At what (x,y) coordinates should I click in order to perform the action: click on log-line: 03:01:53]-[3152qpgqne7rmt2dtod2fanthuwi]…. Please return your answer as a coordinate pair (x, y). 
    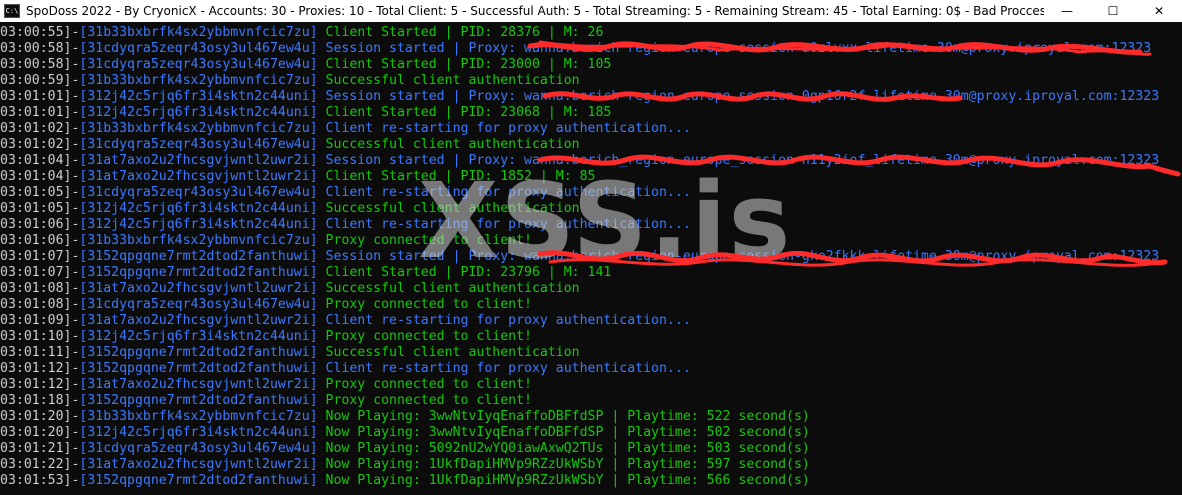
    Looking at the image, I should click on (591, 481).